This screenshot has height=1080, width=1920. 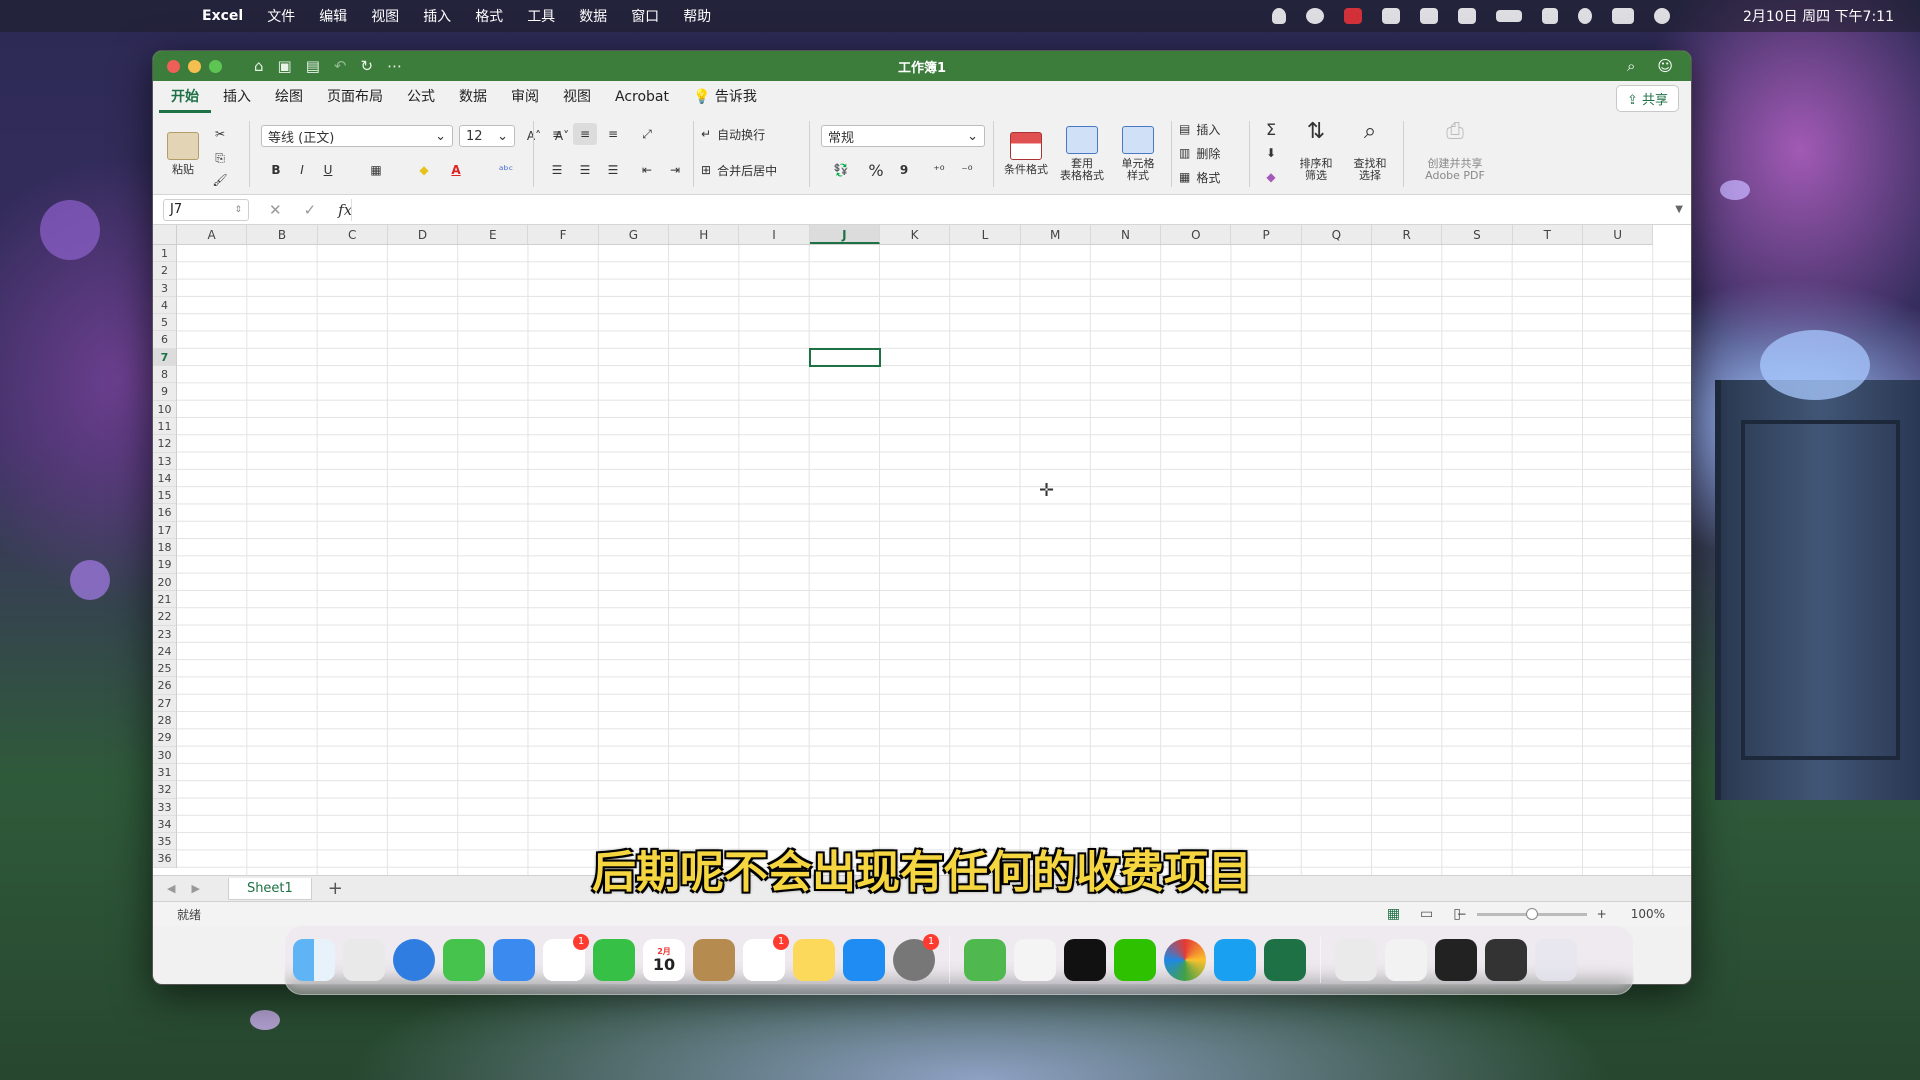 I want to click on font-color-icon: A, so click(x=456, y=170).